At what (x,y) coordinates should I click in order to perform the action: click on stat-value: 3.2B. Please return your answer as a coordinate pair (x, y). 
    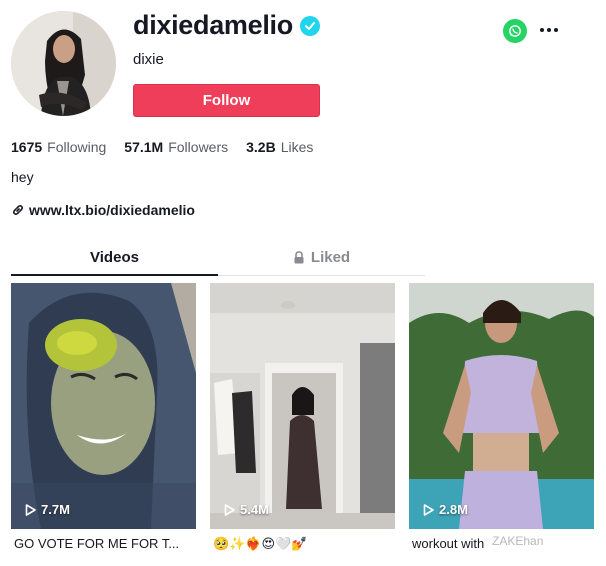
    Looking at the image, I should click on (261, 147).